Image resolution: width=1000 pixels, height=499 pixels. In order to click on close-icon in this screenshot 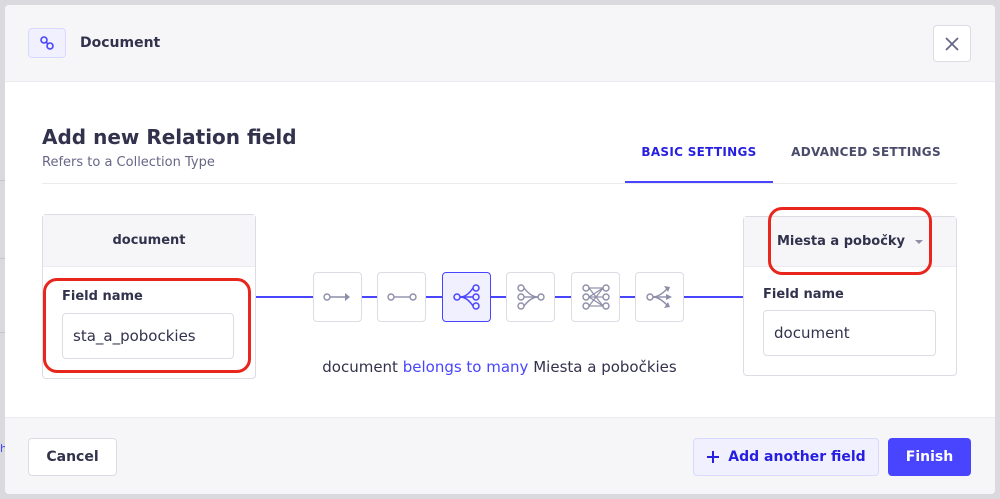, I will do `click(952, 43)`.